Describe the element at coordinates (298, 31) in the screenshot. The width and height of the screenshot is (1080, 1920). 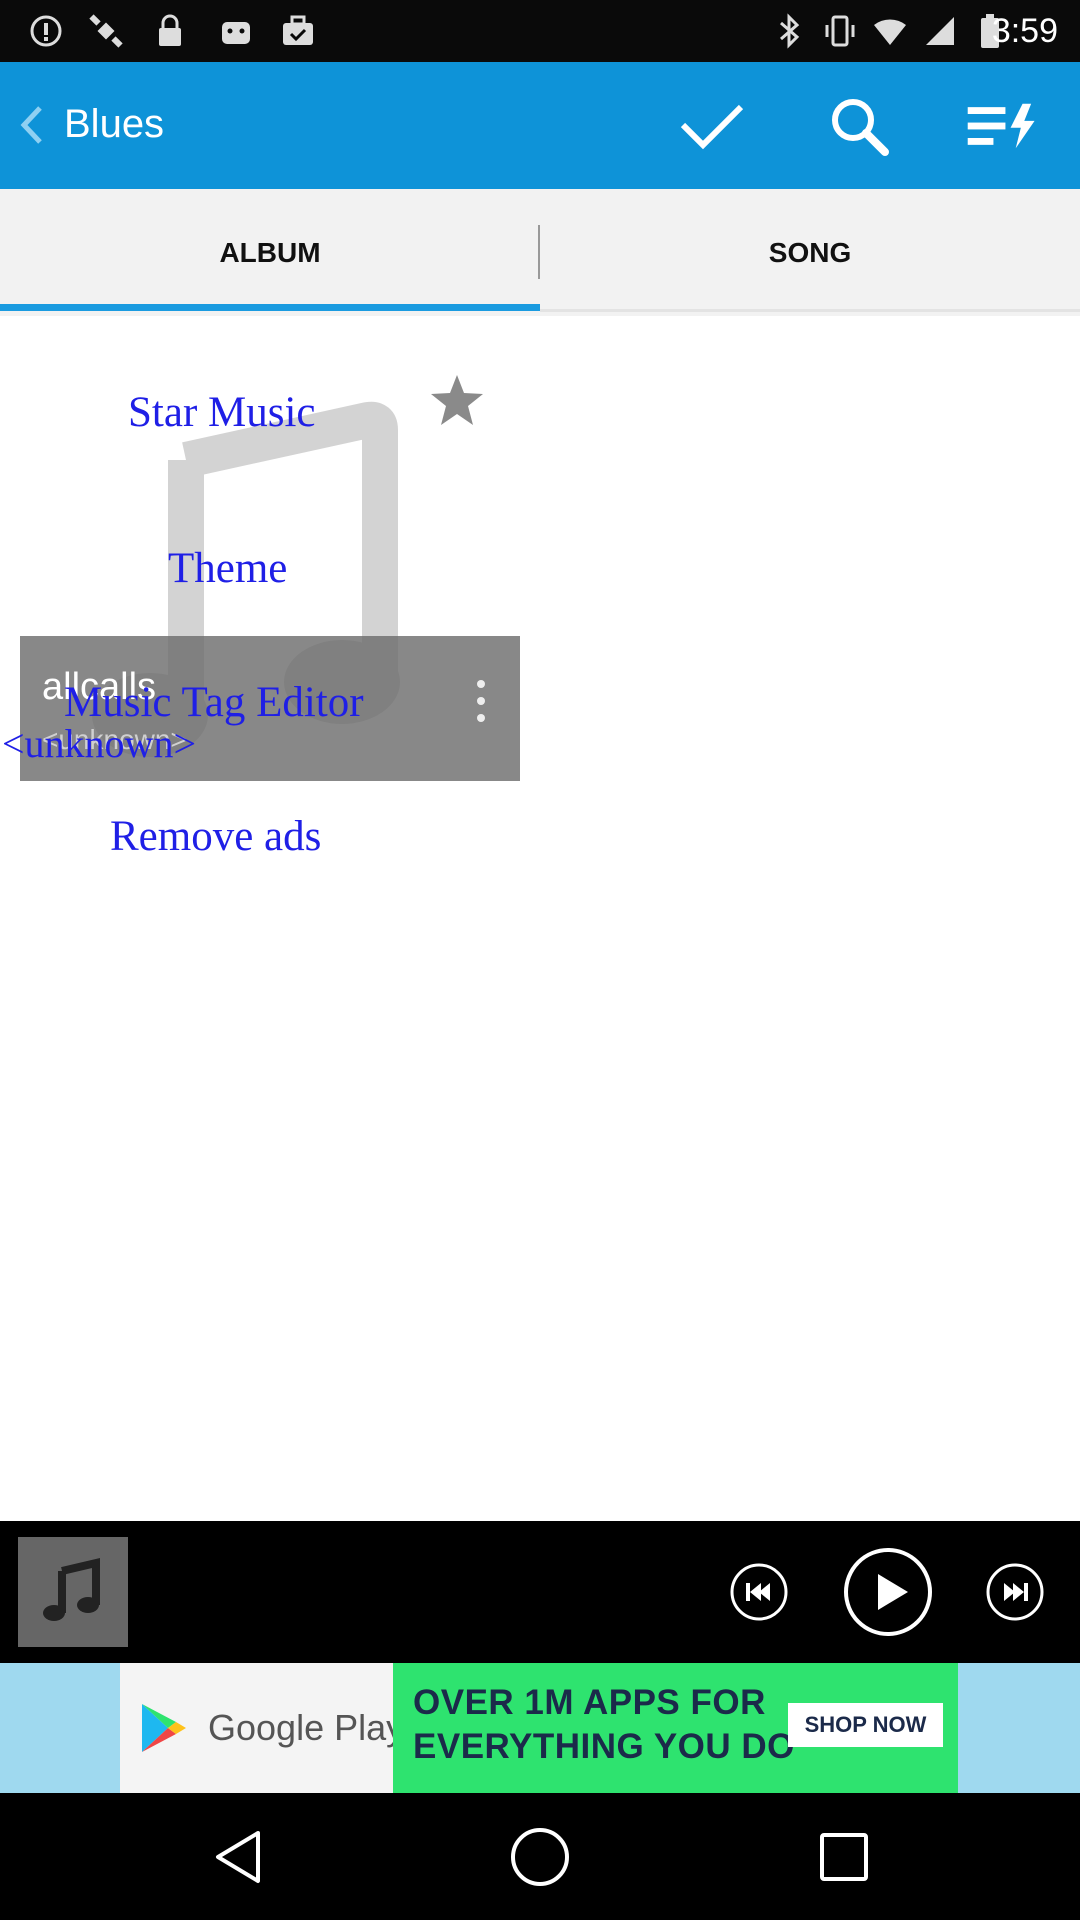
I see `briefcase-check-icon` at that location.